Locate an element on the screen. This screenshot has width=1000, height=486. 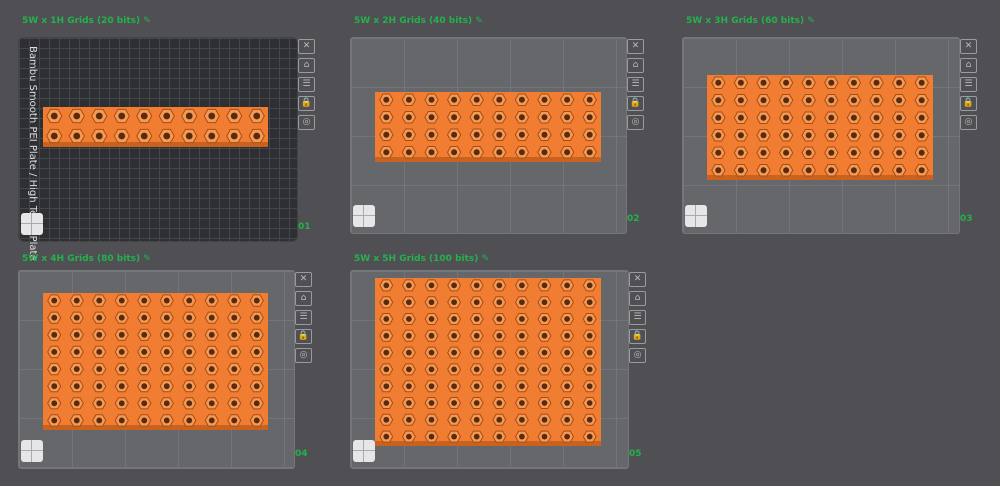
plate-title: 5W x 1H Grids (20 bits) ✎ is located at coordinates (86, 21).